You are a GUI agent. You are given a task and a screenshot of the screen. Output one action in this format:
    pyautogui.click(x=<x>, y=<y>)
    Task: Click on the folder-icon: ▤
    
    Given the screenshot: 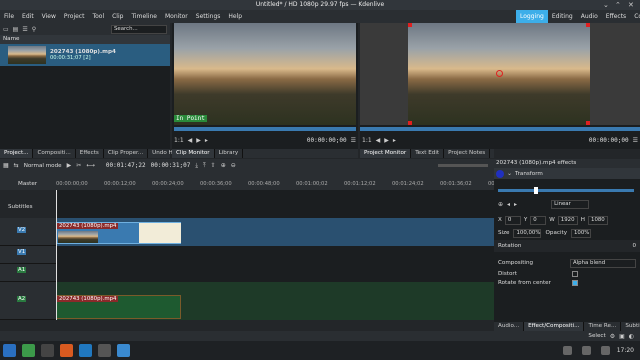 What is the action you would take?
    pyautogui.click(x=16, y=29)
    